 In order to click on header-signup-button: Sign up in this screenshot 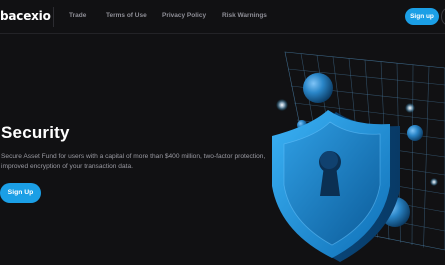, I will do `click(422, 16)`.